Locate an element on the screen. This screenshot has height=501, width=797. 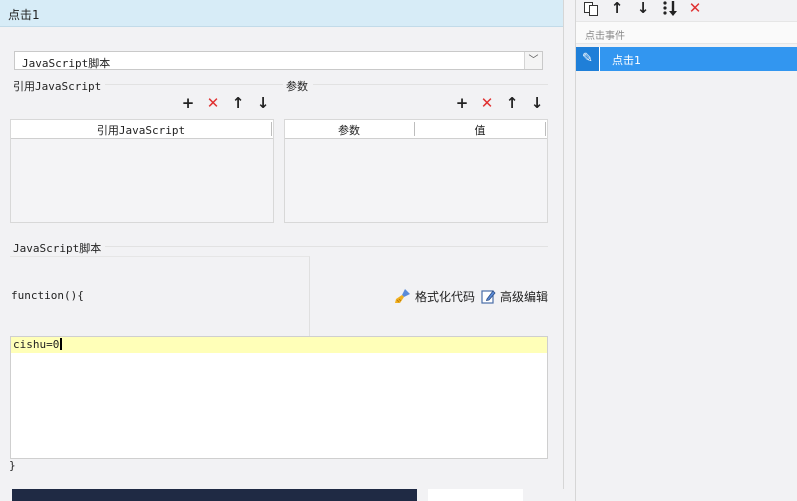
advanced-edit-label: 高级编辑 is located at coordinates (524, 297).